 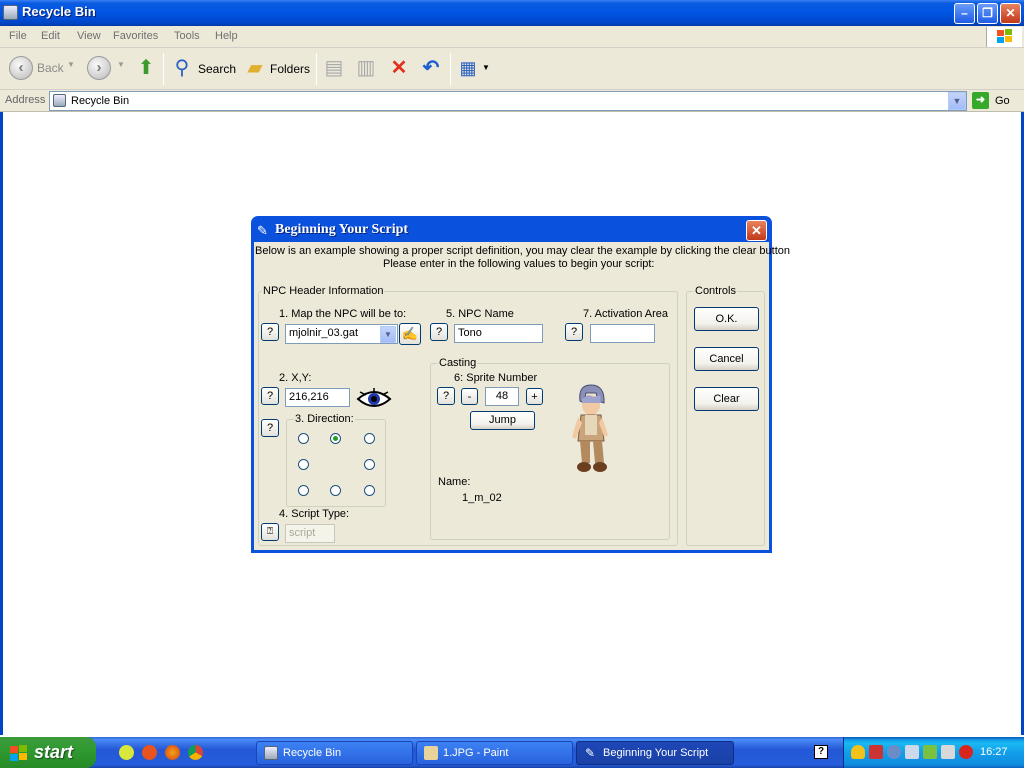 What do you see at coordinates (625, 314) in the screenshot?
I see `activation-area-label: 7. Activation Area` at bounding box center [625, 314].